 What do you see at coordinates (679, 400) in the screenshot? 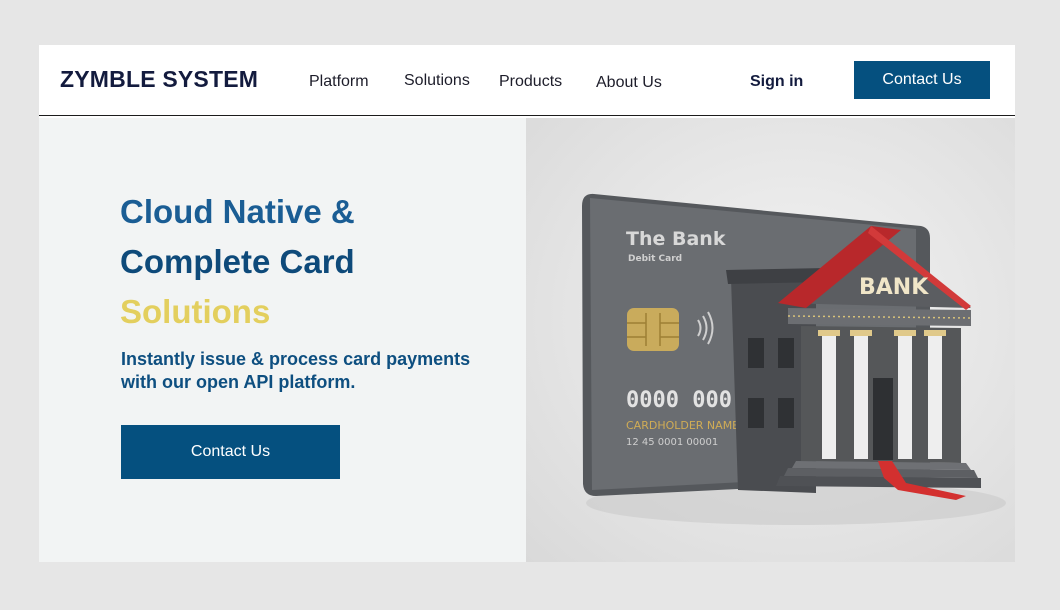
I see `card-number: 0000 000` at bounding box center [679, 400].